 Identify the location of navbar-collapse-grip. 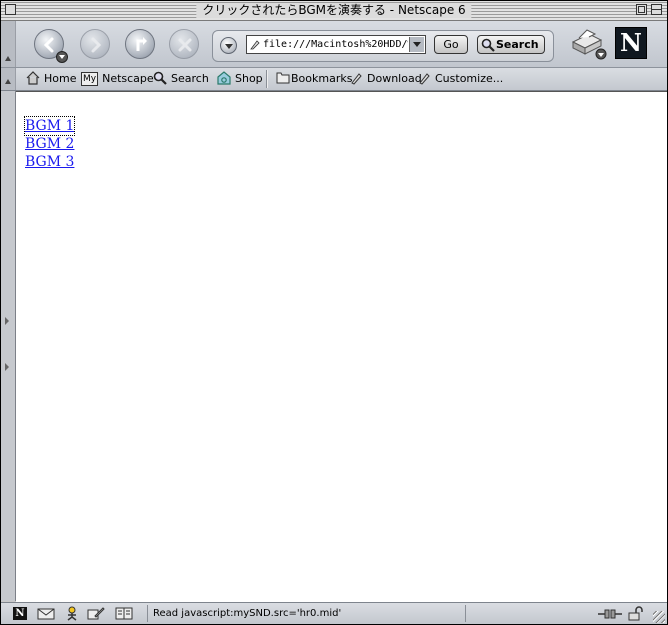
(8, 44).